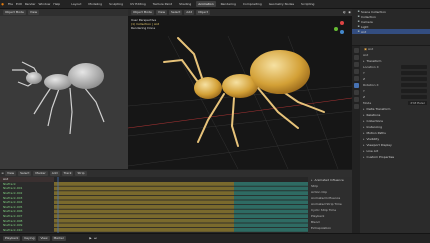 Image resolution: width=430 pixels, height=243 pixels. Describe the element at coordinates (27, 230) in the screenshot. I see `nla-track-name: NlaTrack.010` at that location.